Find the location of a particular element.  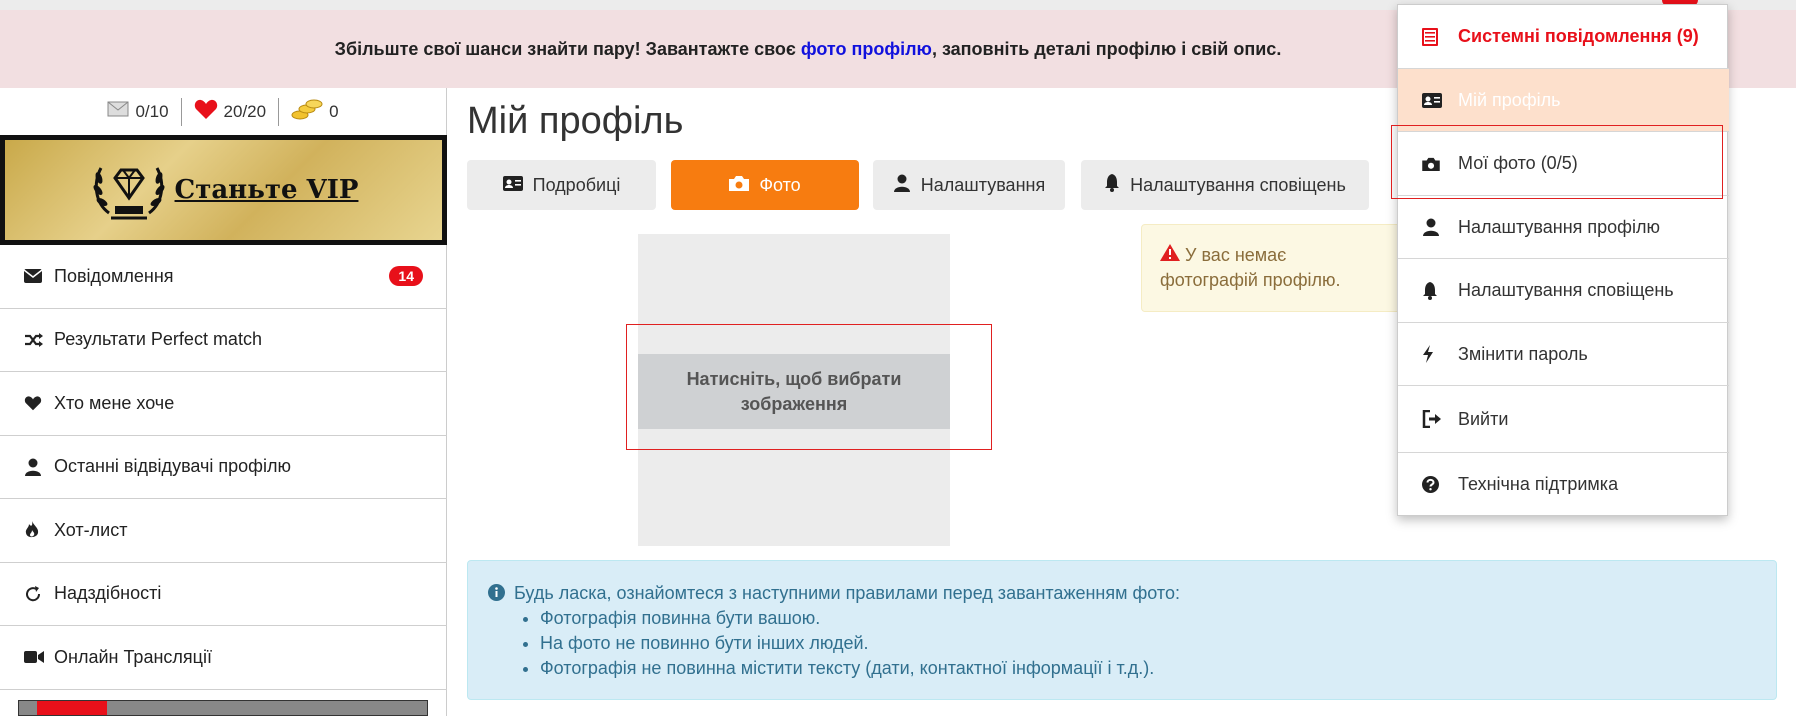

dropdown-item-label: Вийти is located at coordinates (1483, 418).